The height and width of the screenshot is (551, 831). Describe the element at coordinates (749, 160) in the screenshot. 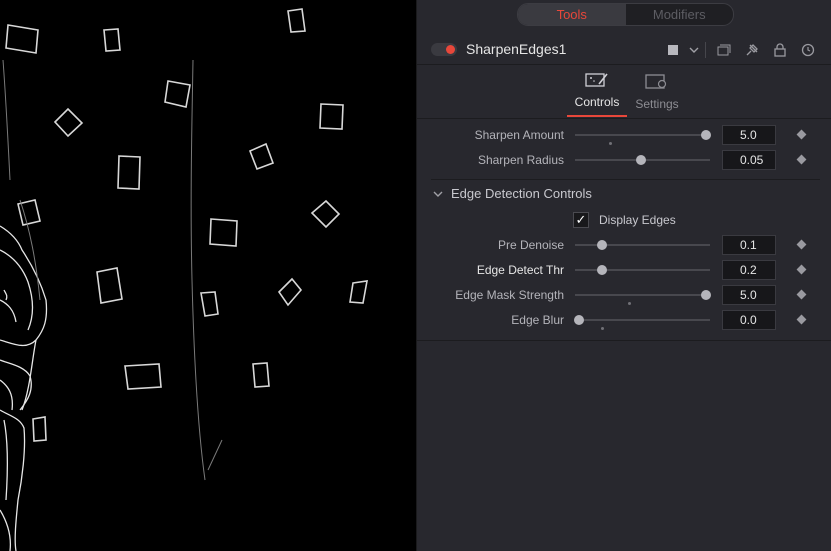

I see `value-field: 0.05` at that location.